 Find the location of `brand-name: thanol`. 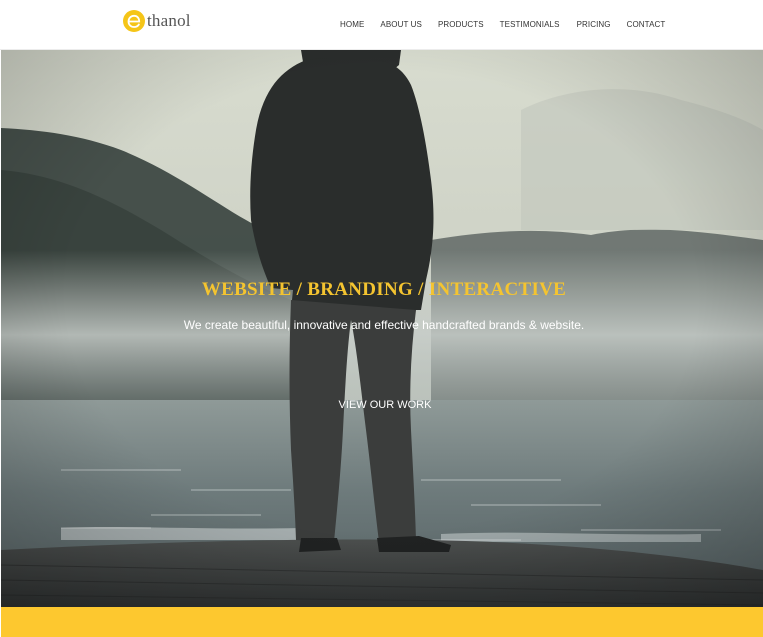

brand-name: thanol is located at coordinates (169, 20).